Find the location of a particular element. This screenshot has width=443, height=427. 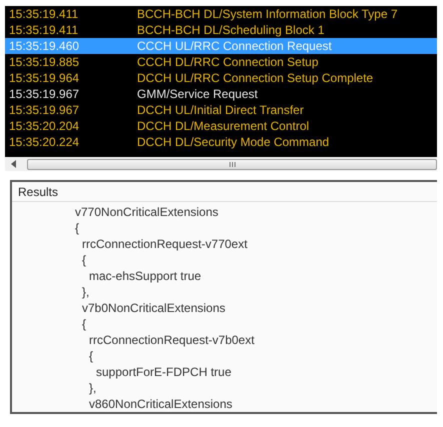

message-row: 15:35:19.967 GMM/Service Request is located at coordinates (221, 94).